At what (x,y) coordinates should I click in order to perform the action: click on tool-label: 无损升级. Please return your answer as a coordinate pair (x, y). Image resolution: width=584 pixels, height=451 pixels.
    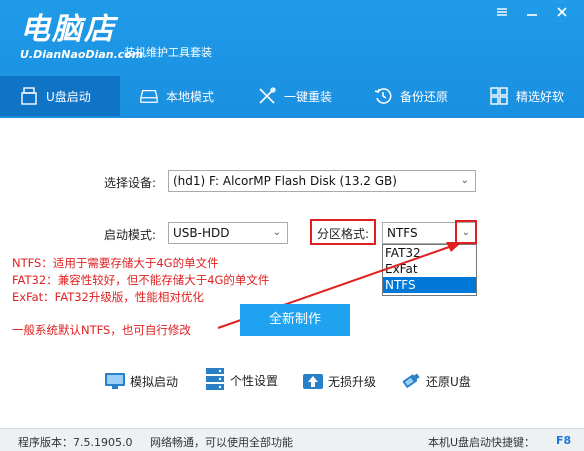
    Looking at the image, I should click on (352, 381).